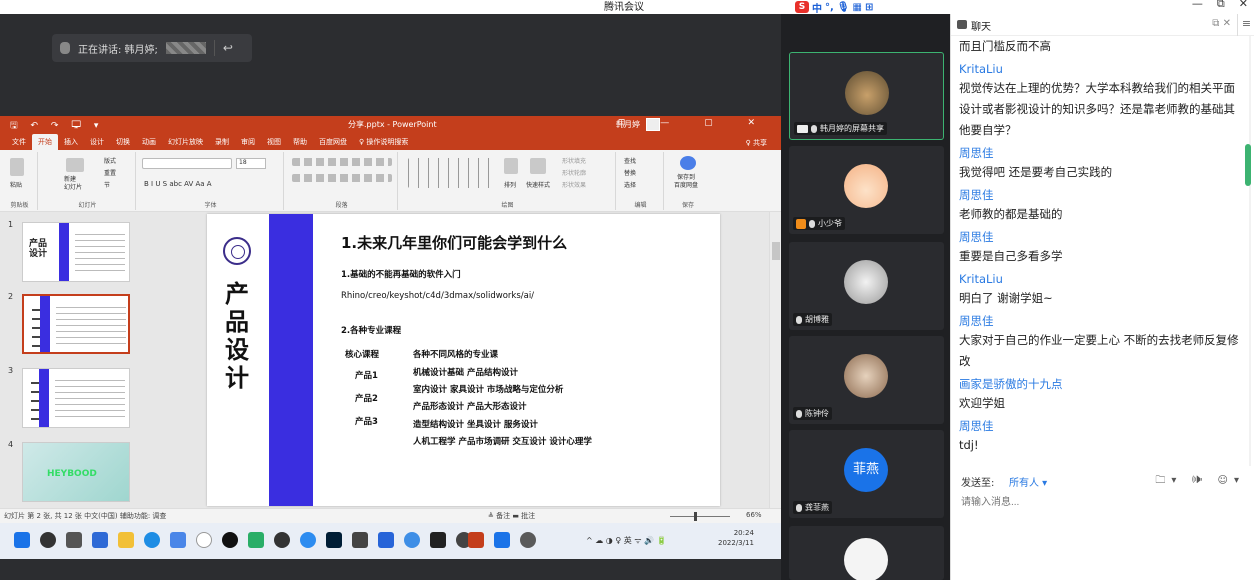 This screenshot has width=1254, height=580. Describe the element at coordinates (686, 182) in the screenshot. I see `save-to-baidu-button: 保存到 百度网盘` at that location.